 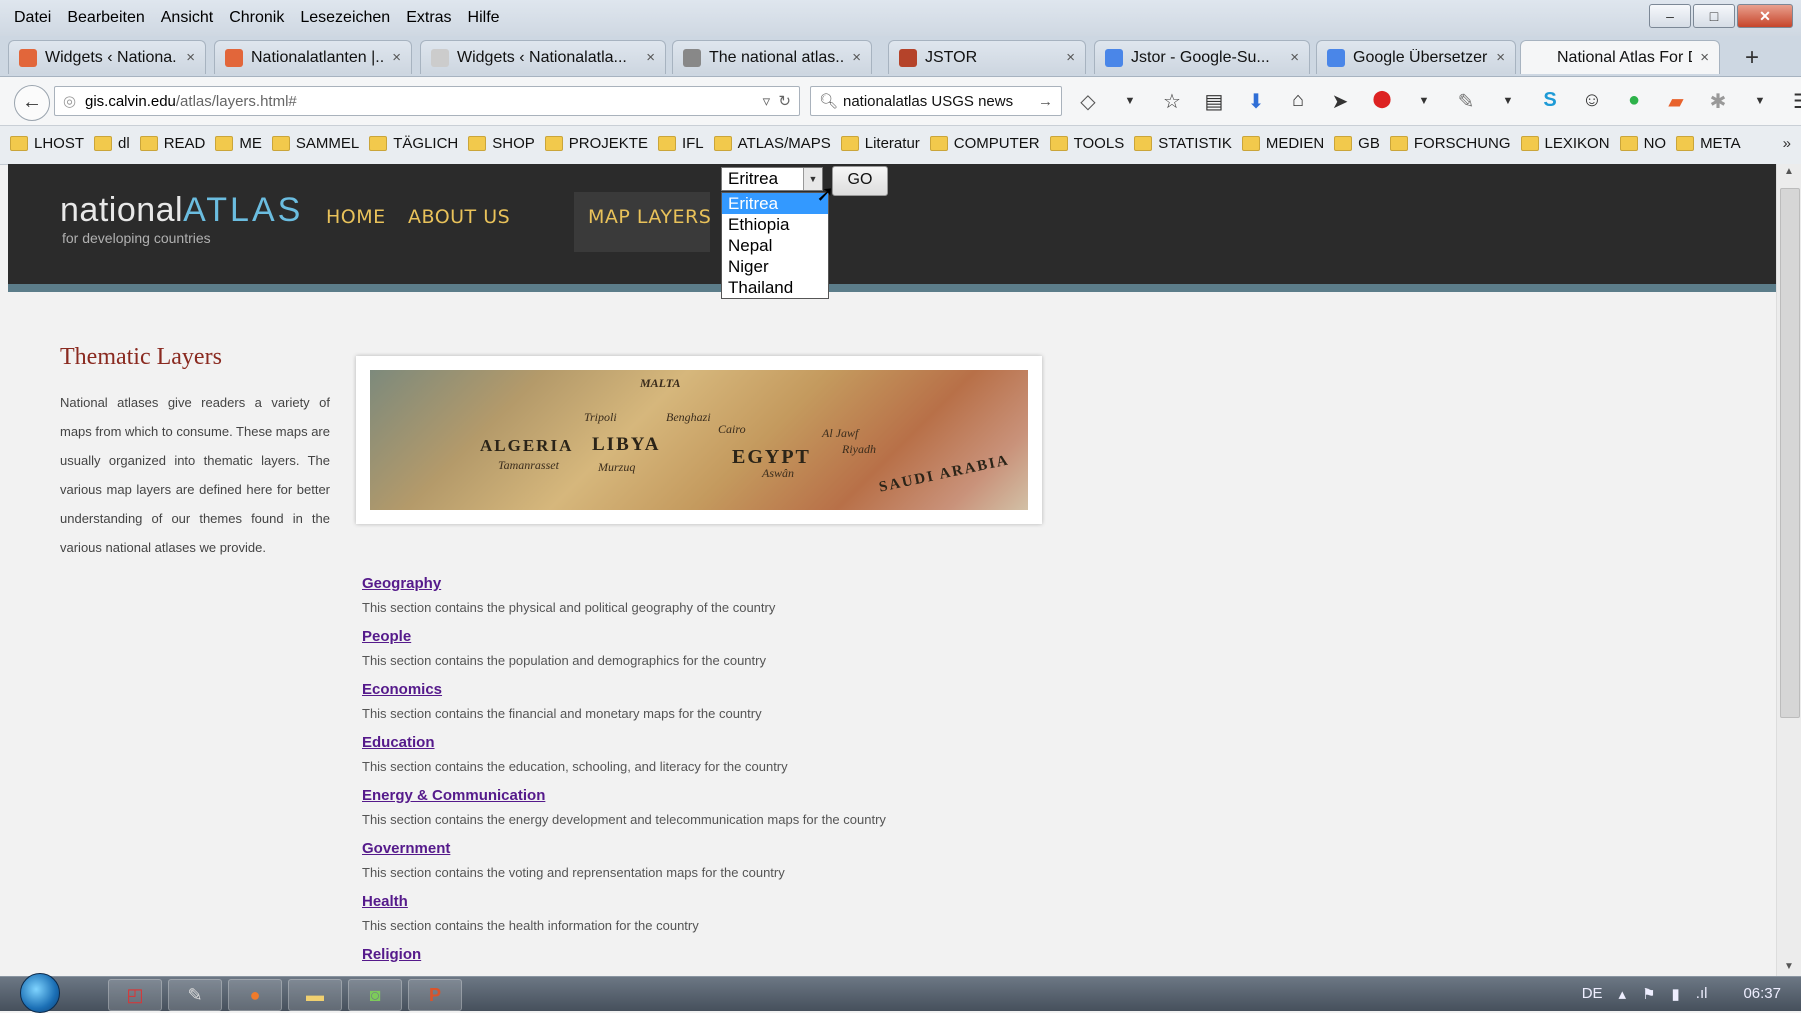 What do you see at coordinates (775, 266) in the screenshot?
I see `country-option-niger: Niger` at bounding box center [775, 266].